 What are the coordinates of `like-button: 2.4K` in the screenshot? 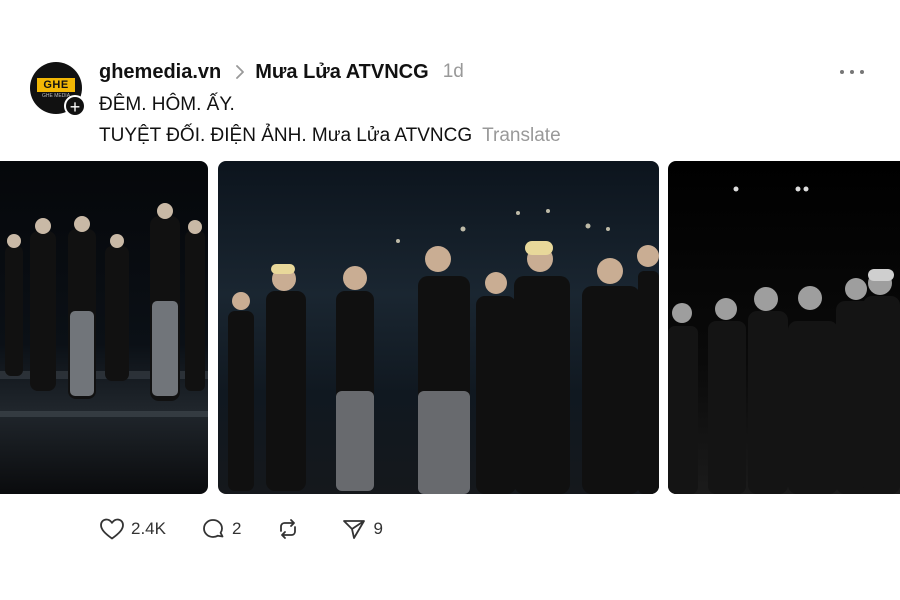 It's located at (132, 529).